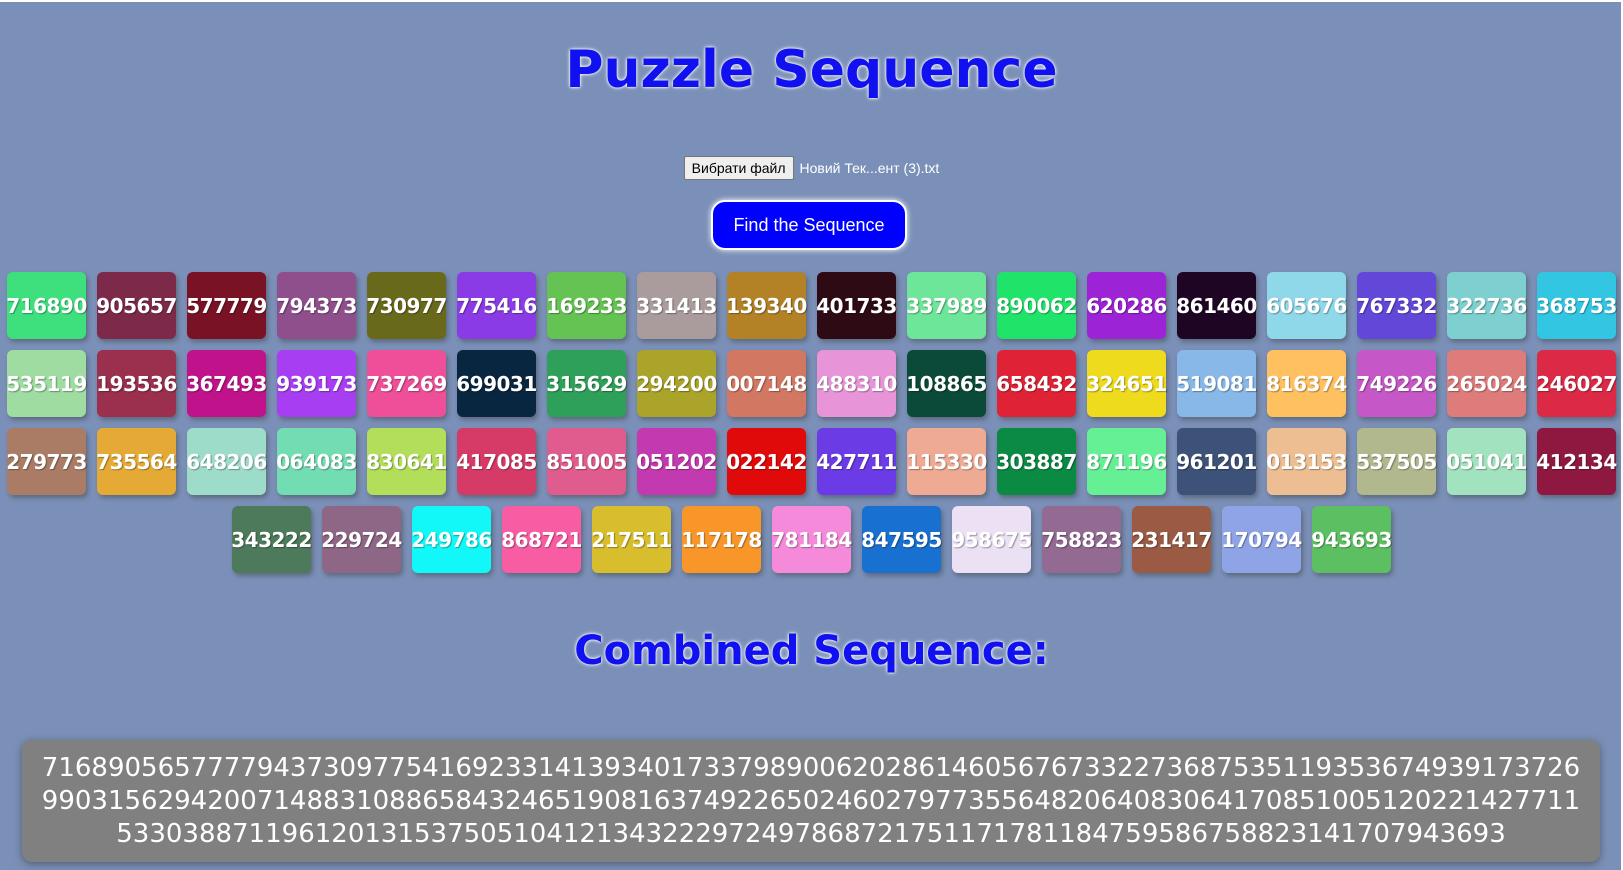 The height and width of the screenshot is (870, 1623). Describe the element at coordinates (1261, 539) in the screenshot. I see `puzzle-tile: 170794` at that location.